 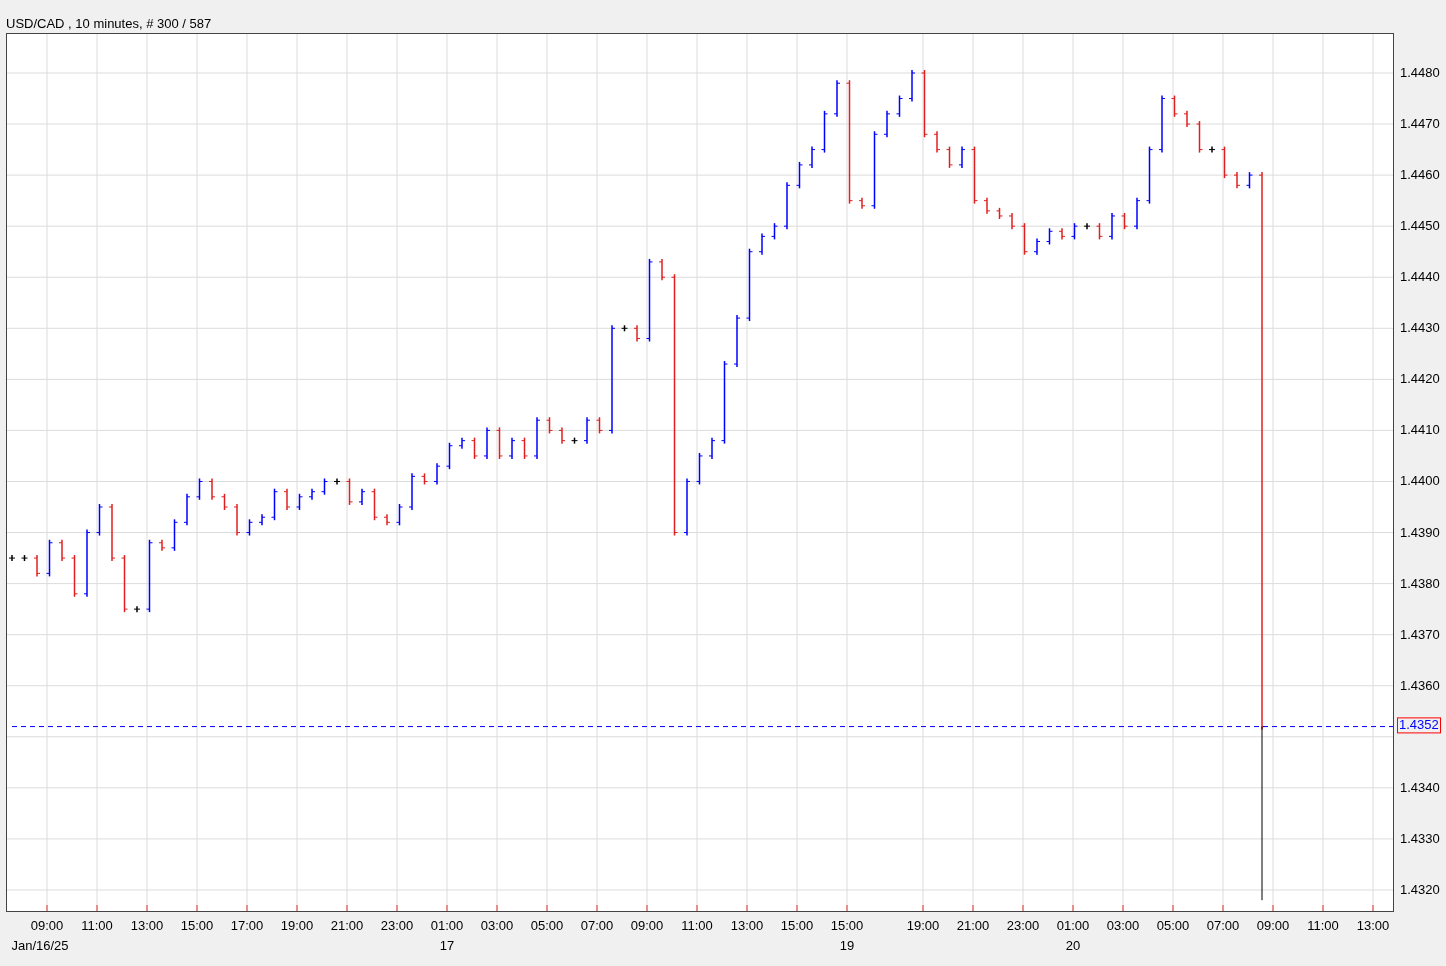 What do you see at coordinates (1419, 724) in the screenshot?
I see `last-price-label: 1.4352` at bounding box center [1419, 724].